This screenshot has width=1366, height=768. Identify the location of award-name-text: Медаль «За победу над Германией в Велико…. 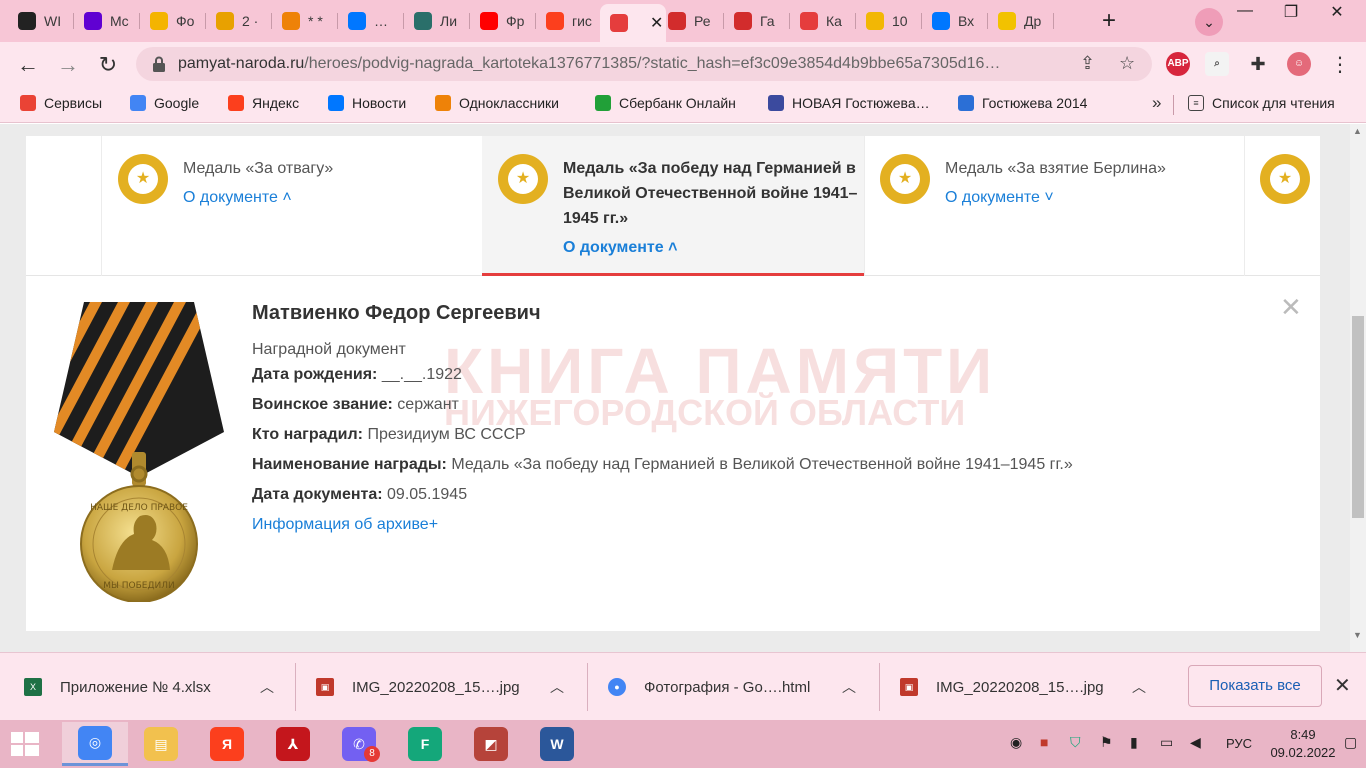
(710, 193).